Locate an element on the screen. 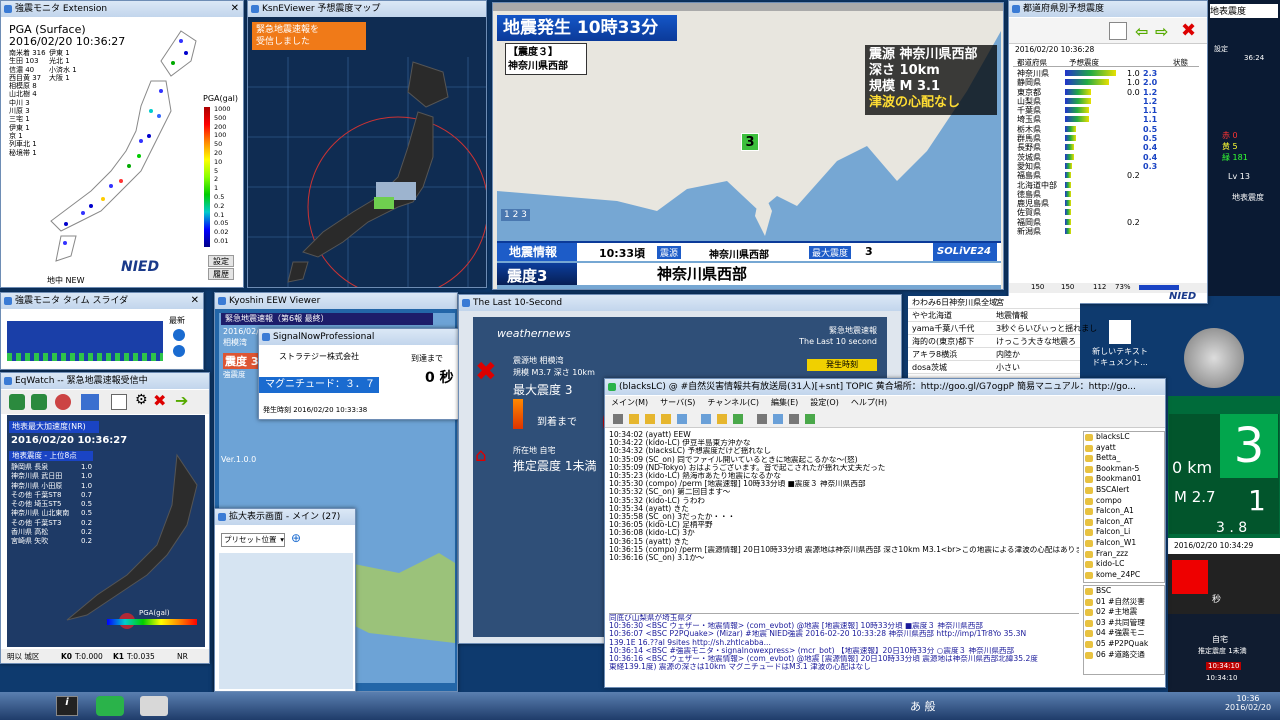 This screenshot has height=720, width=1280. channel-list-item: 02 #主地震 is located at coordinates (1124, 612).